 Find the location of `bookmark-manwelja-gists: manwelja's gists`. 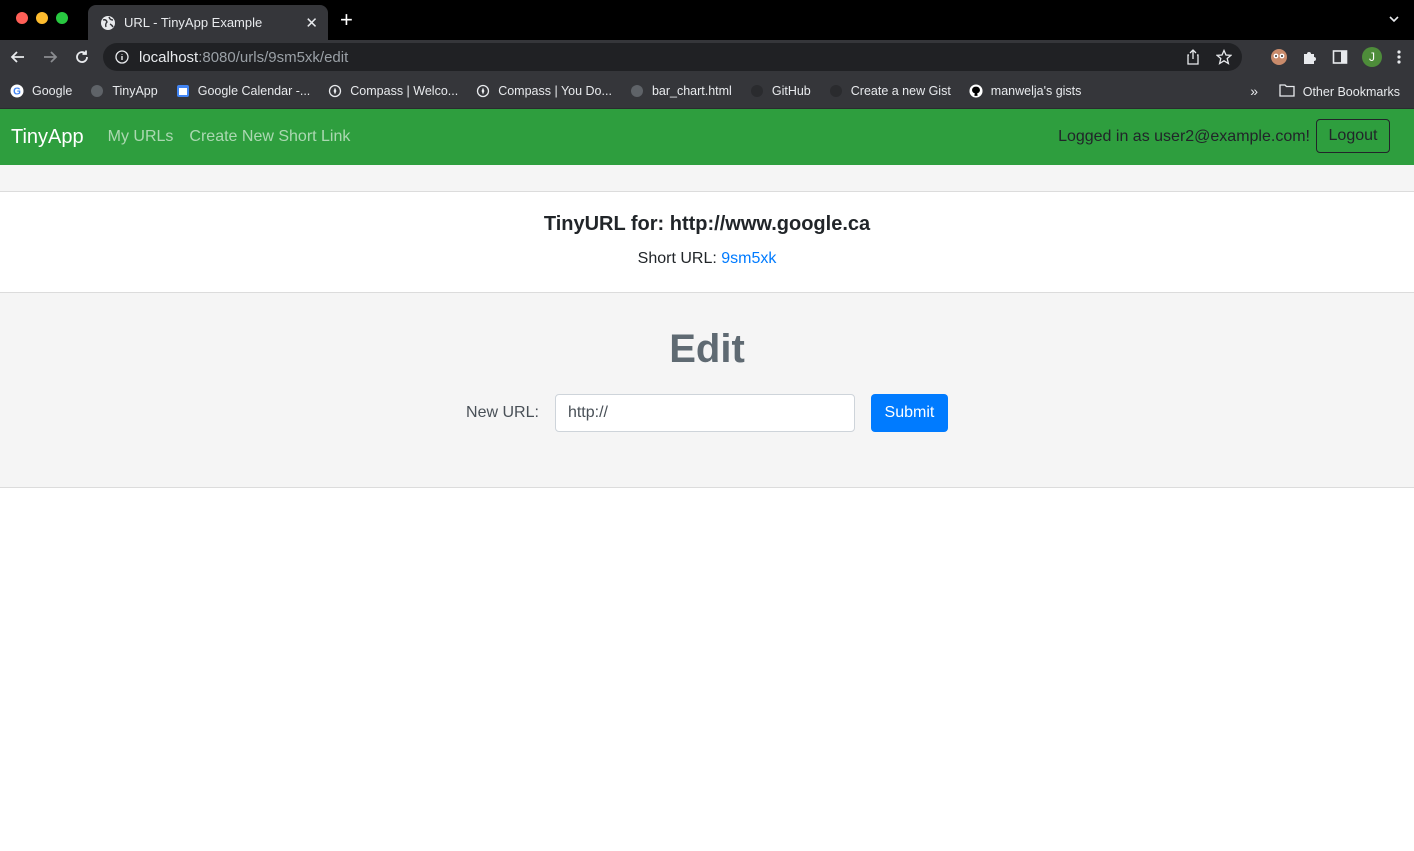

bookmark-manwelja-gists: manwelja's gists is located at coordinates (1025, 91).